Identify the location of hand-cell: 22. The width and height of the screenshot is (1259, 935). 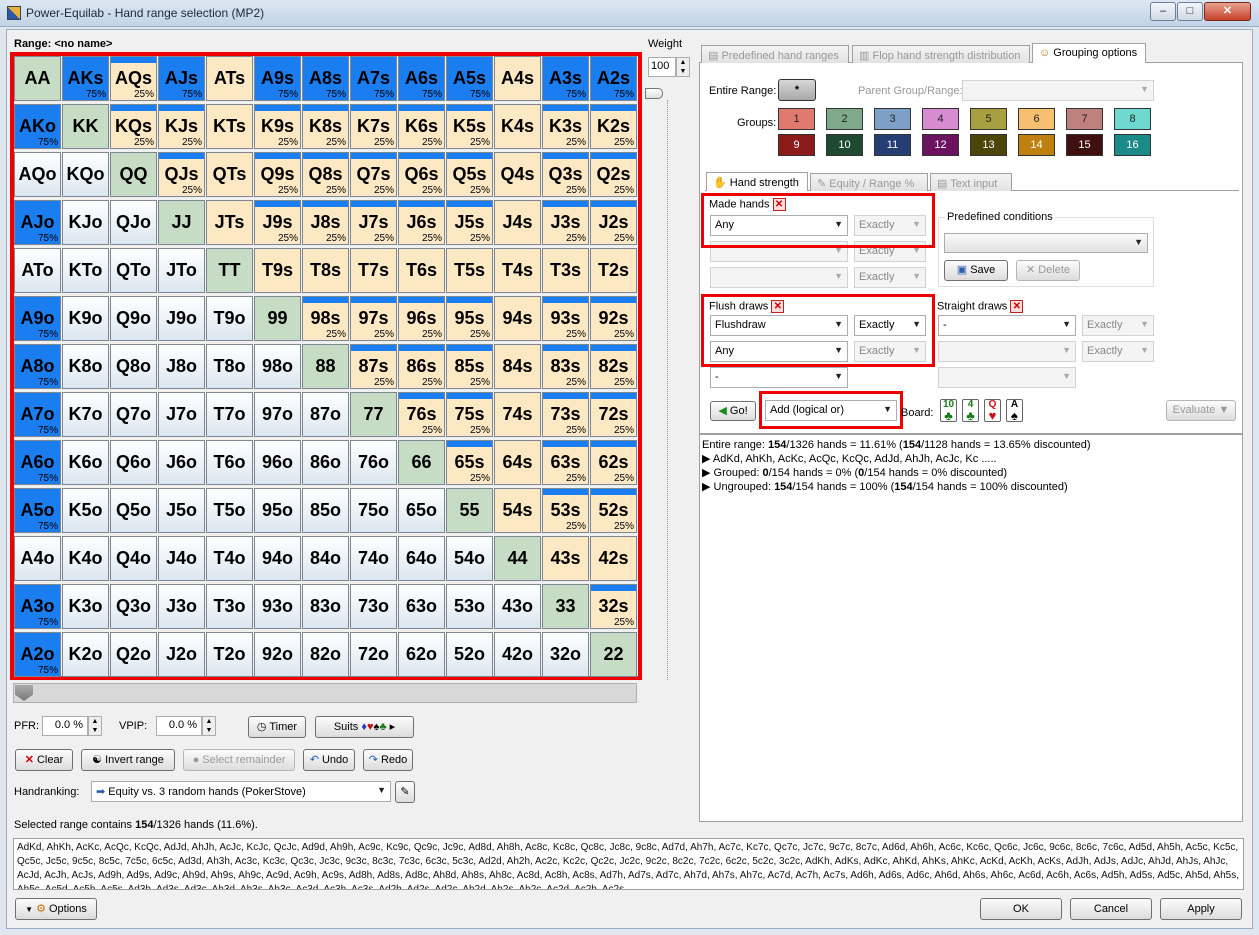
(613, 654).